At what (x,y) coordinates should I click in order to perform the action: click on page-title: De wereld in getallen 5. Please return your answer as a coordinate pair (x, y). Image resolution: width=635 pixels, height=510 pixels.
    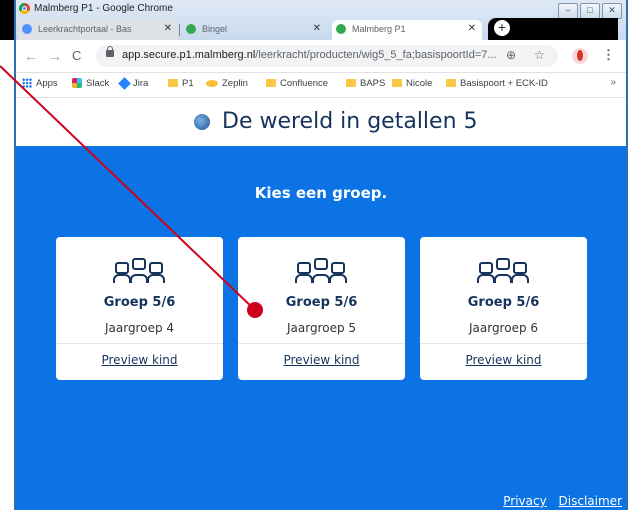
    Looking at the image, I should click on (350, 121).